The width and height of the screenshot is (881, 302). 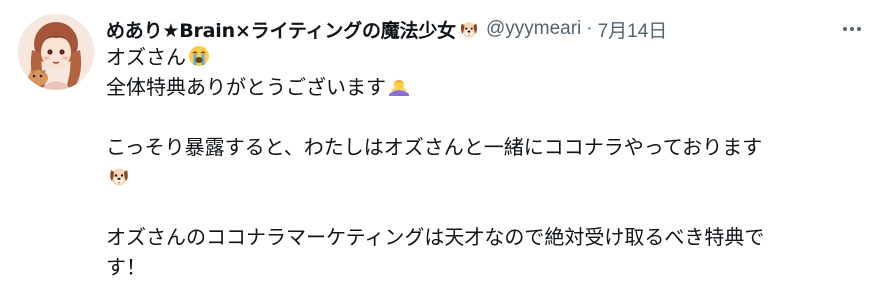 What do you see at coordinates (633, 29) in the screenshot?
I see `tweet-date: 7月14日` at bounding box center [633, 29].